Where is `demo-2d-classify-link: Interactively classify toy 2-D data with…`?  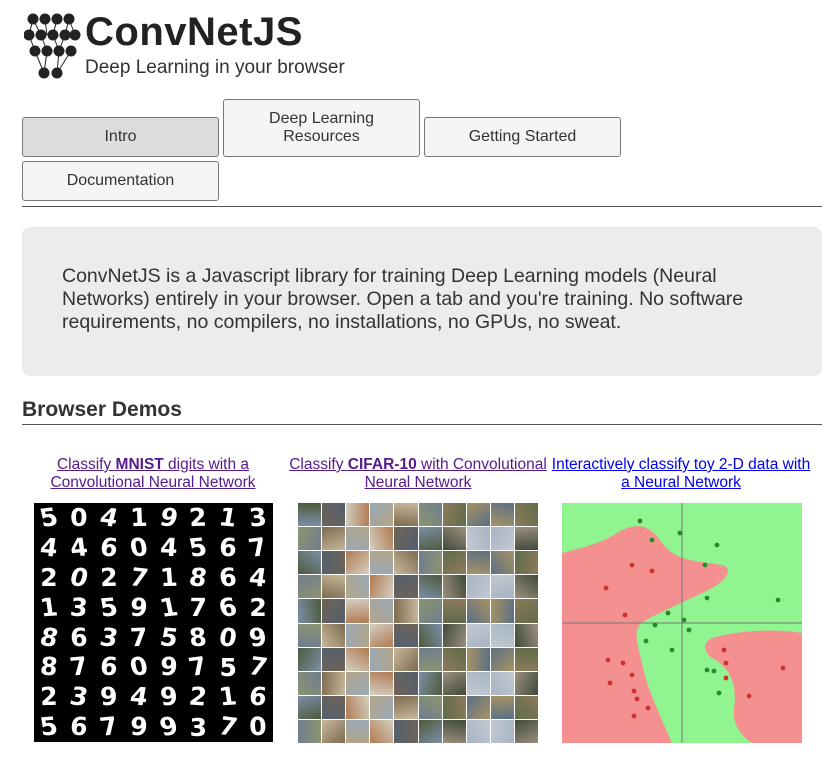
demo-2d-classify-link: Interactively classify toy 2-D data with… is located at coordinates (681, 474).